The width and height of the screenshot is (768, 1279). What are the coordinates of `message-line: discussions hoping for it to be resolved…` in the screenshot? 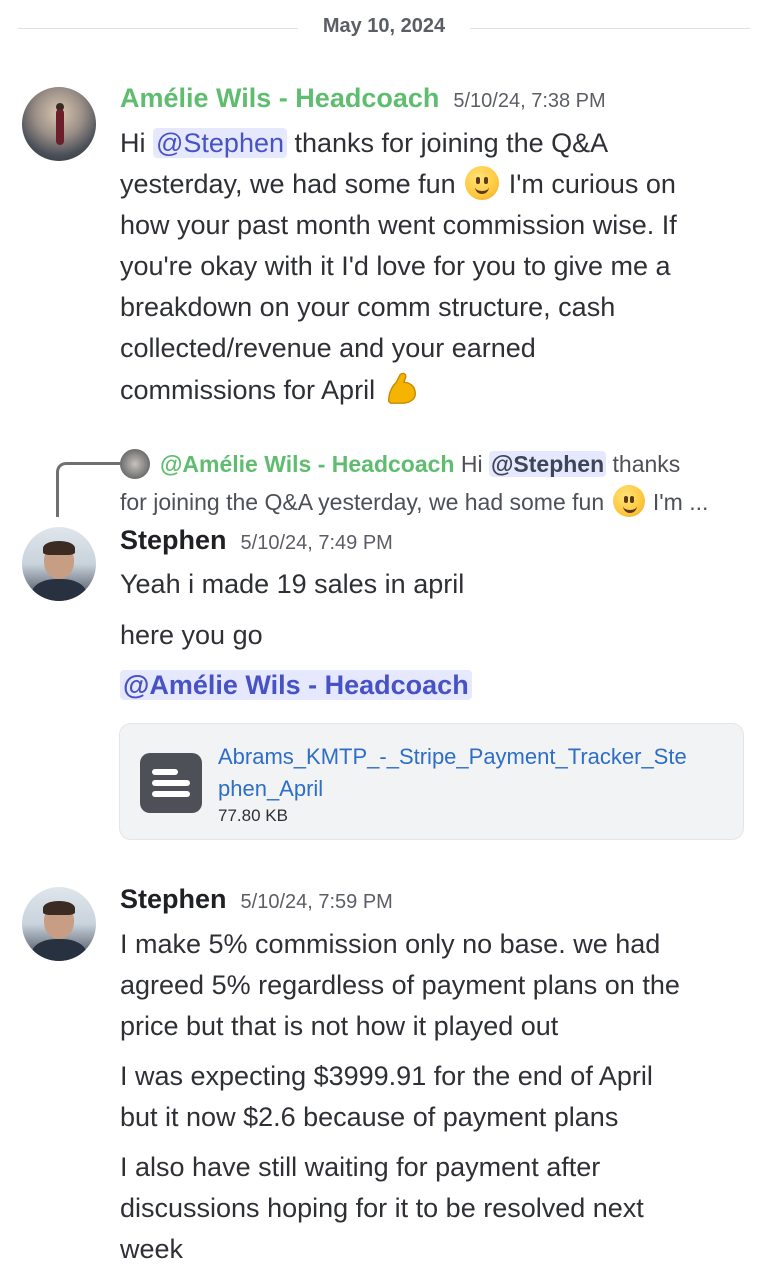 It's located at (382, 1208).